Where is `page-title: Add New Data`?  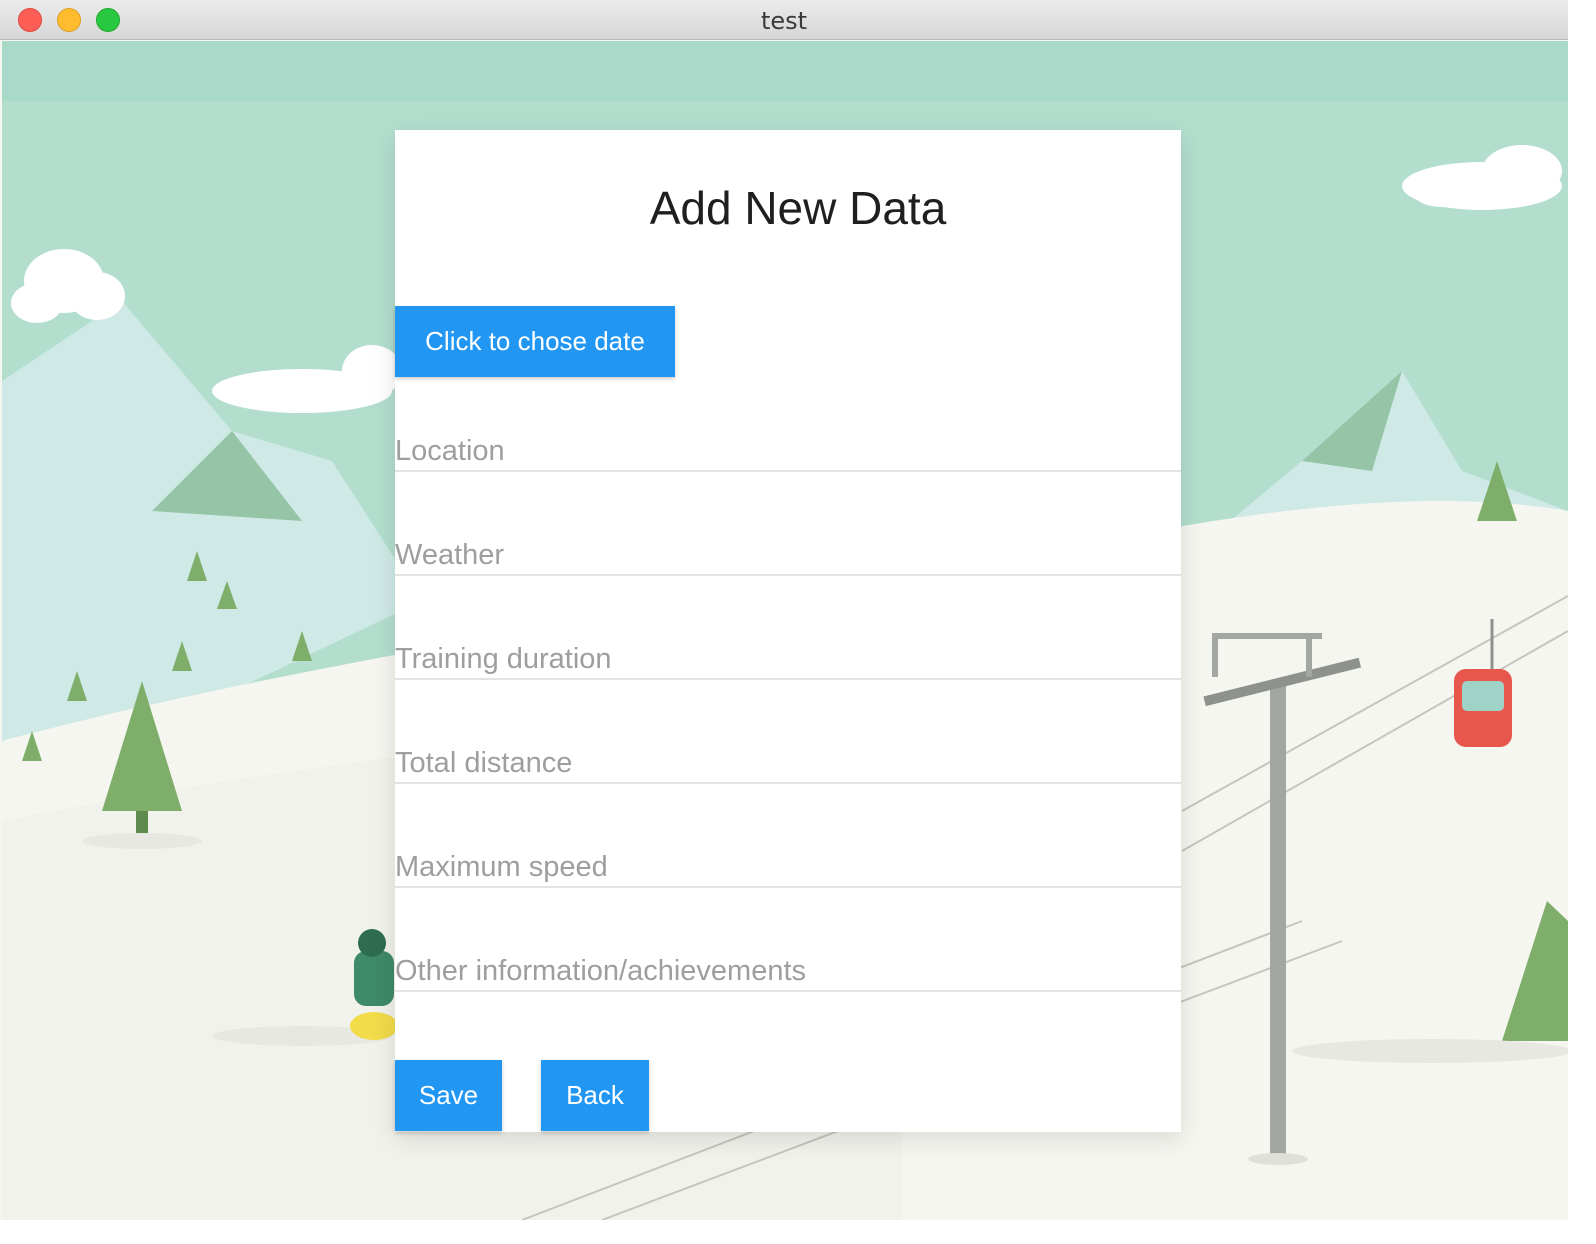
page-title: Add New Data is located at coordinates (798, 208).